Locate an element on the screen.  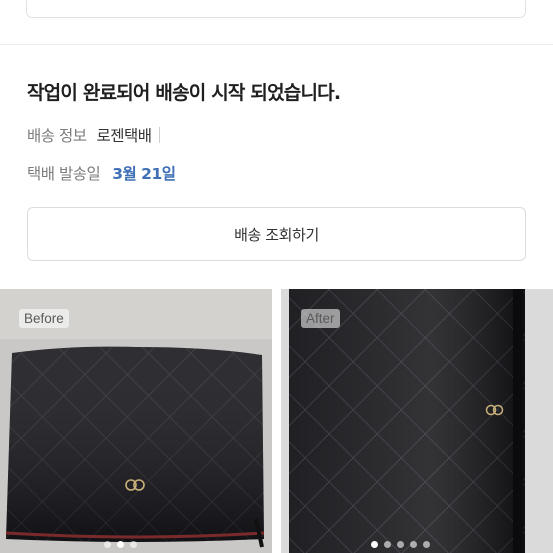
before-tag: Before is located at coordinates (44, 318).